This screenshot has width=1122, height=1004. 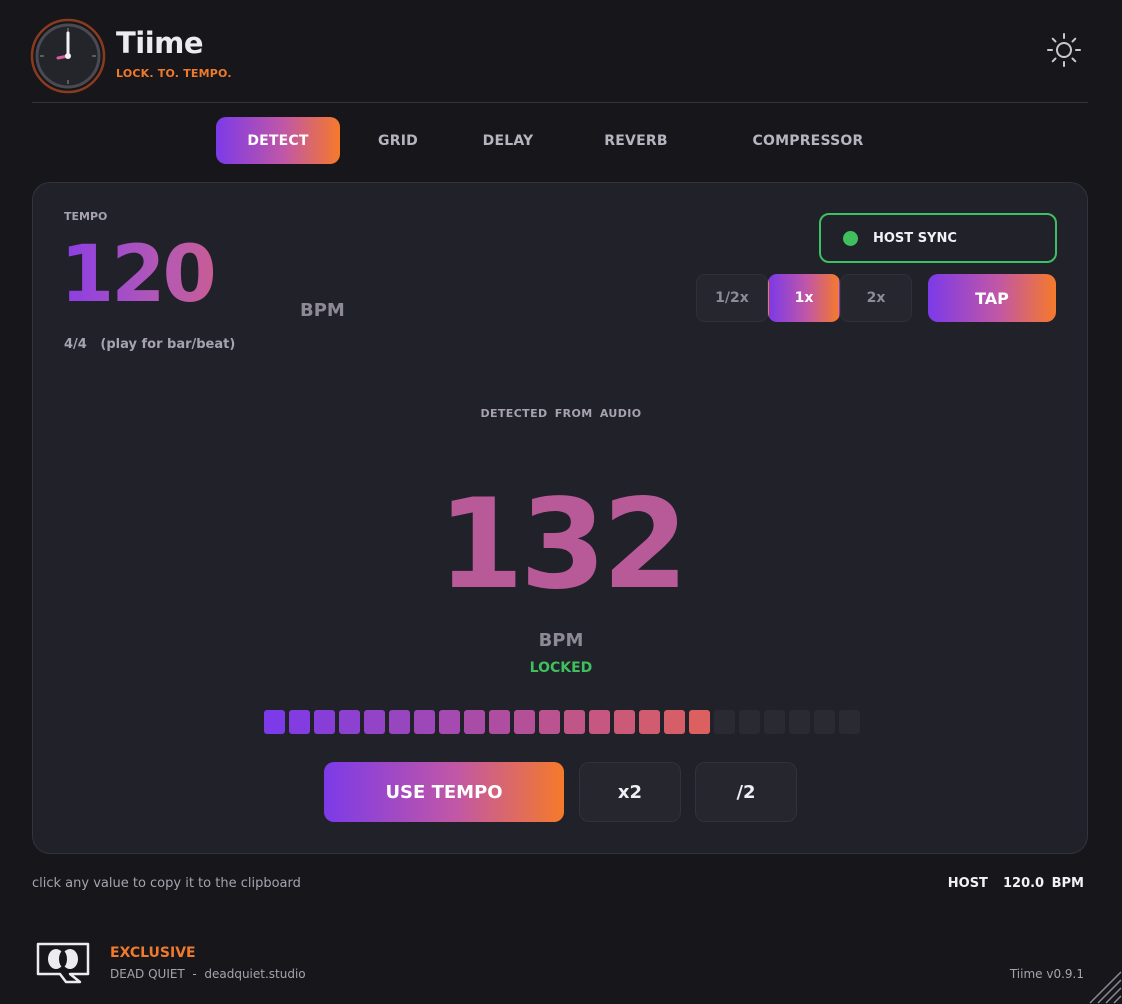 What do you see at coordinates (138, 275) in the screenshot?
I see `tempo-value: 120` at bounding box center [138, 275].